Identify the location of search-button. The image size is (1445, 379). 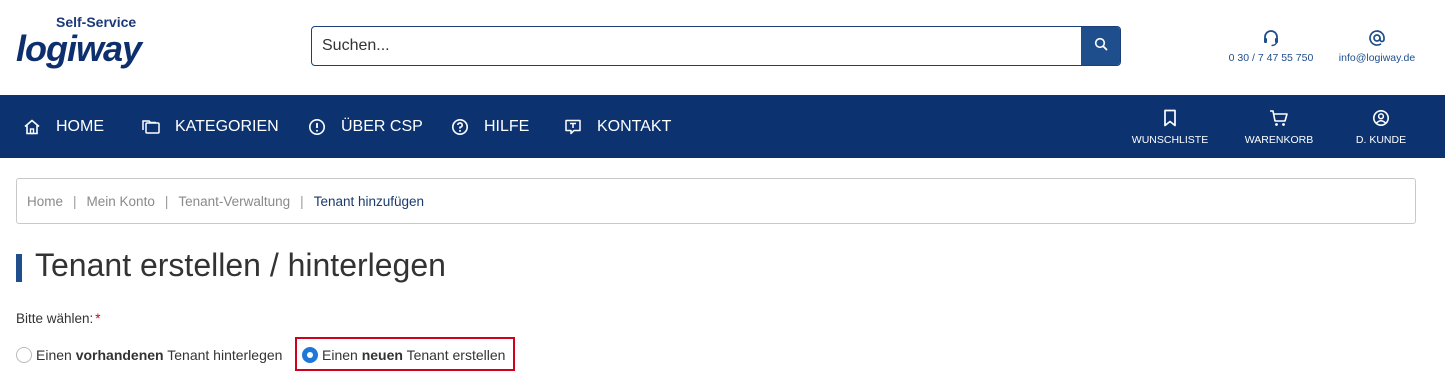
(1100, 46).